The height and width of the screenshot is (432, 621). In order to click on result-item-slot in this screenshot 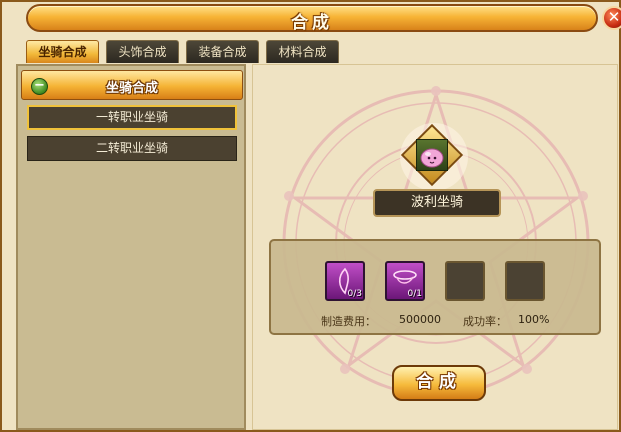, I will do `click(432, 155)`.